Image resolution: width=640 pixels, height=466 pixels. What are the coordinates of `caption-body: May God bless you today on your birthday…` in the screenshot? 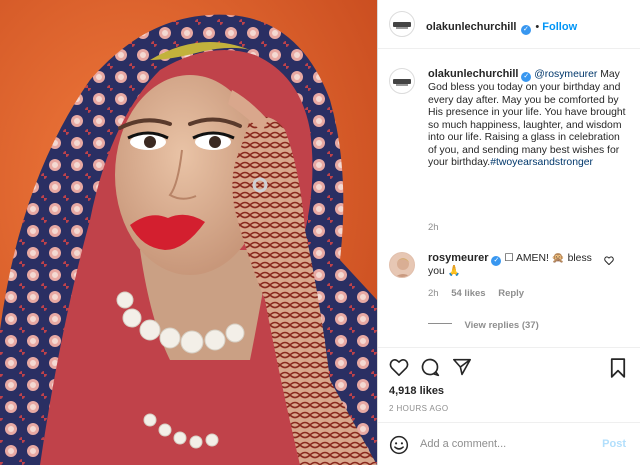 It's located at (527, 118).